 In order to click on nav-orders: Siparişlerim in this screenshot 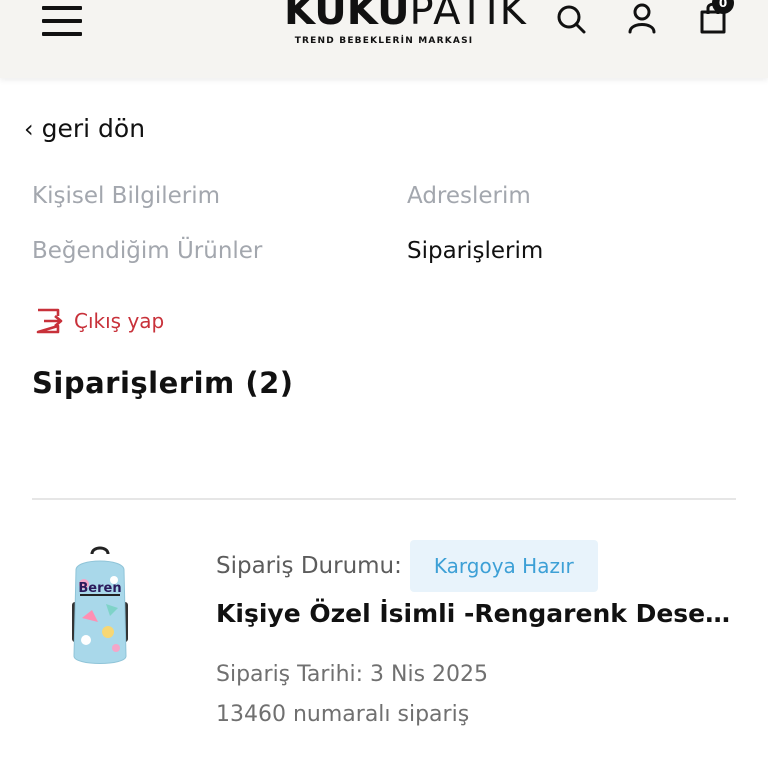, I will do `click(475, 251)`.